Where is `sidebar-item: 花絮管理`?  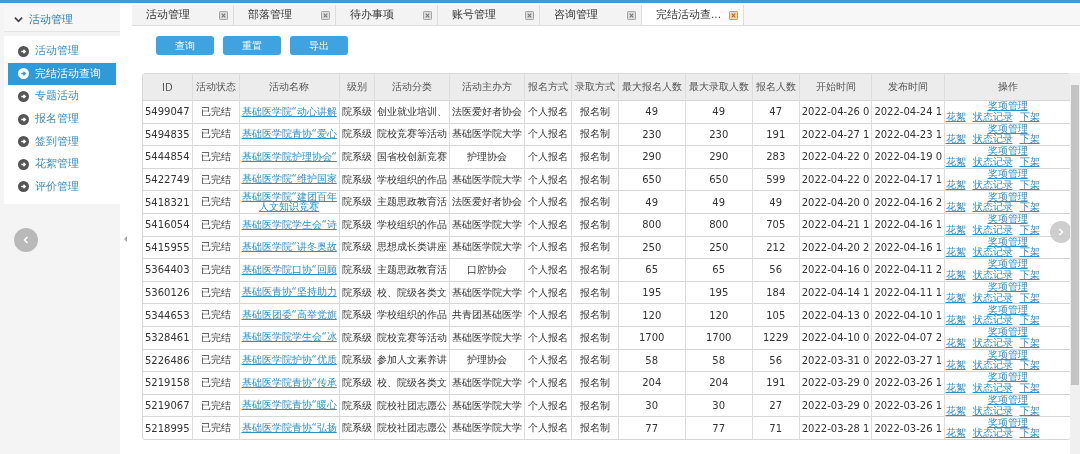 sidebar-item: 花絮管理 is located at coordinates (62, 164).